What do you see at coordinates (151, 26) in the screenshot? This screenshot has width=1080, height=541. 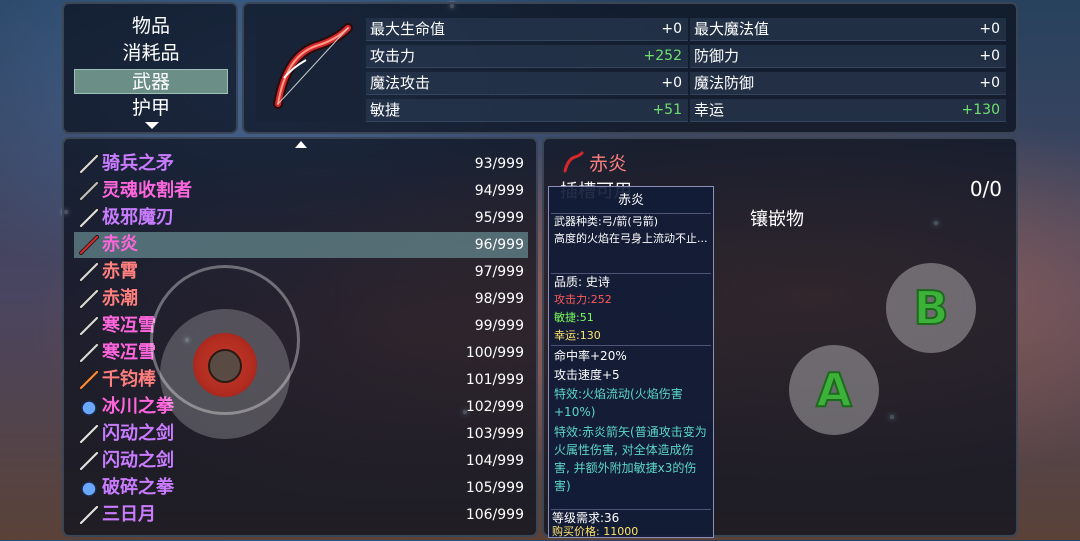 I see `category-item: 物品` at bounding box center [151, 26].